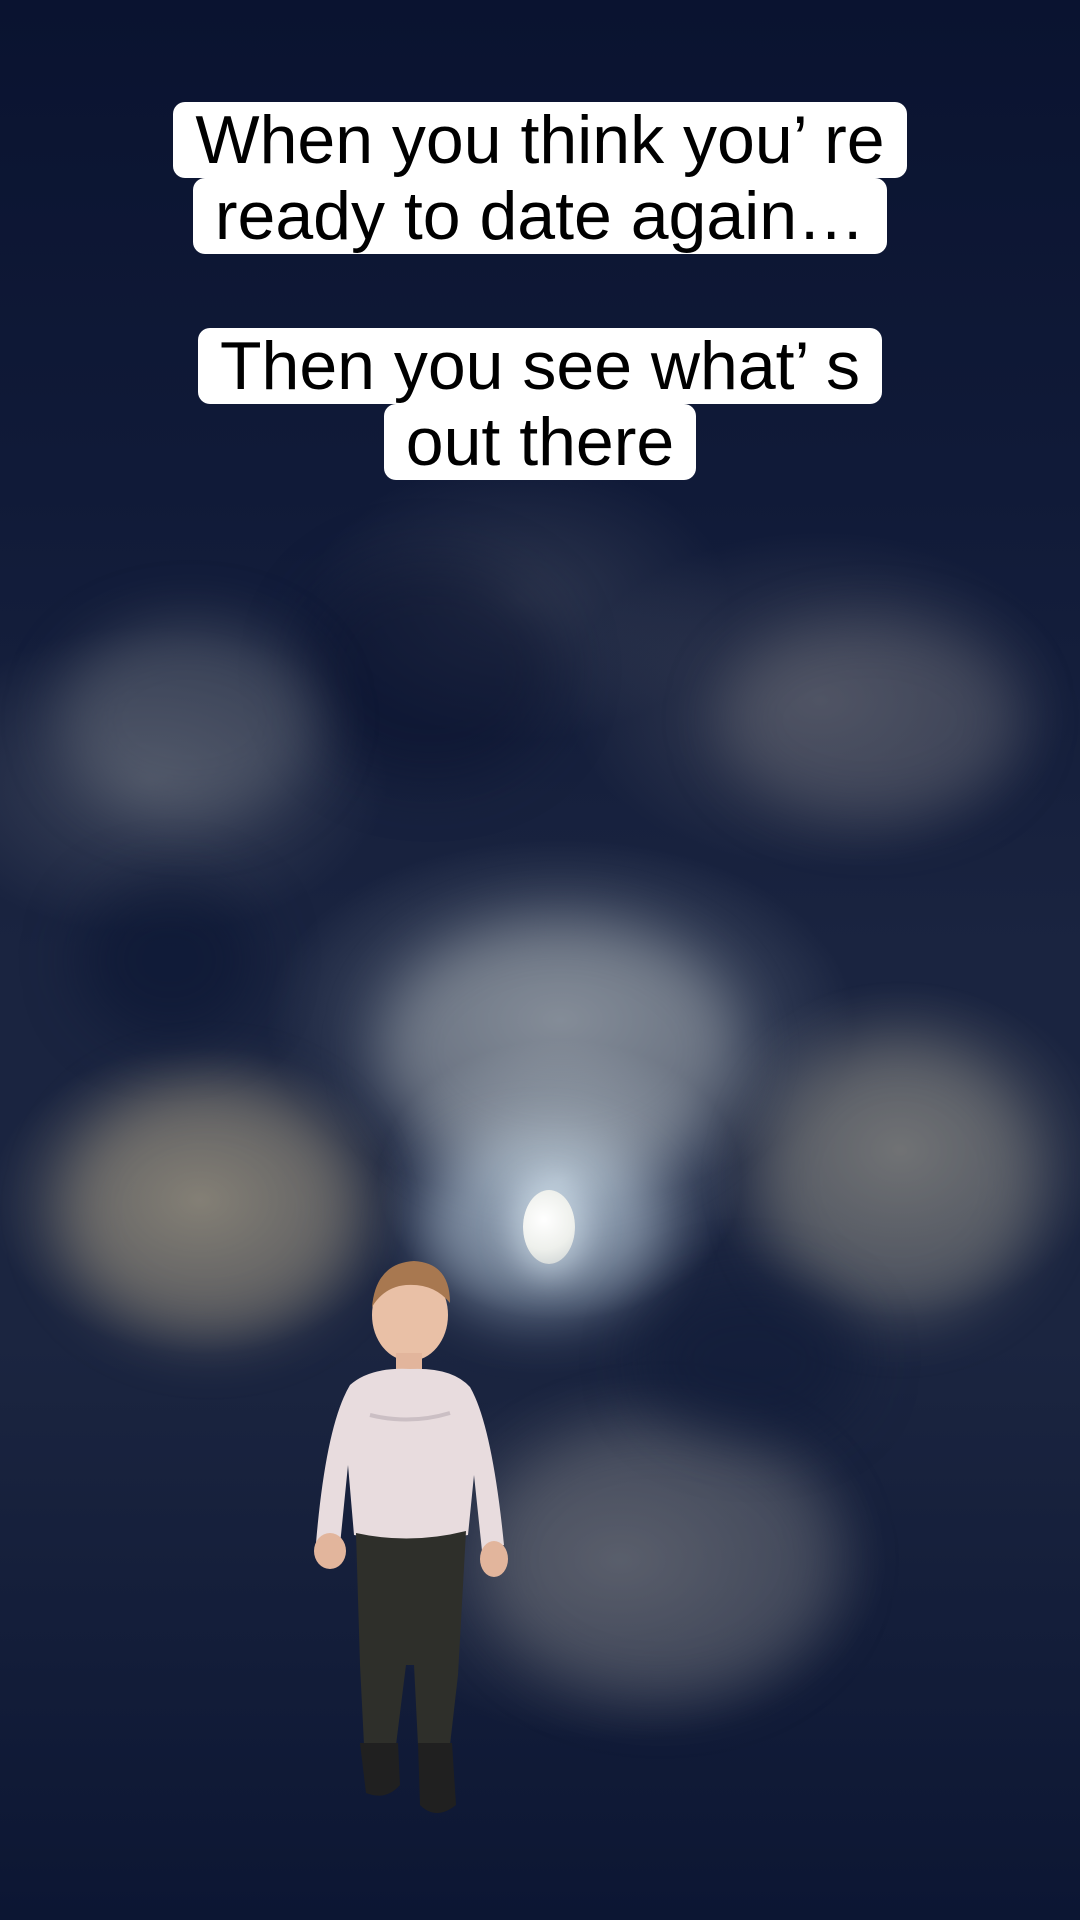 This screenshot has height=1920, width=1080. Describe the element at coordinates (411, 1537) in the screenshot. I see `walking-boy` at that location.